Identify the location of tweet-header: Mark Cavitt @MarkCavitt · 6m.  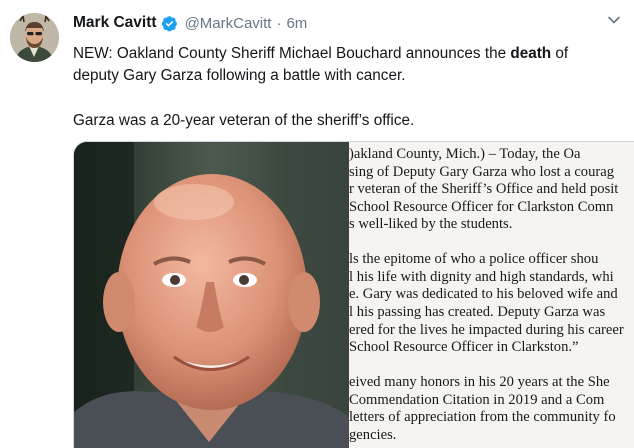
(190, 23).